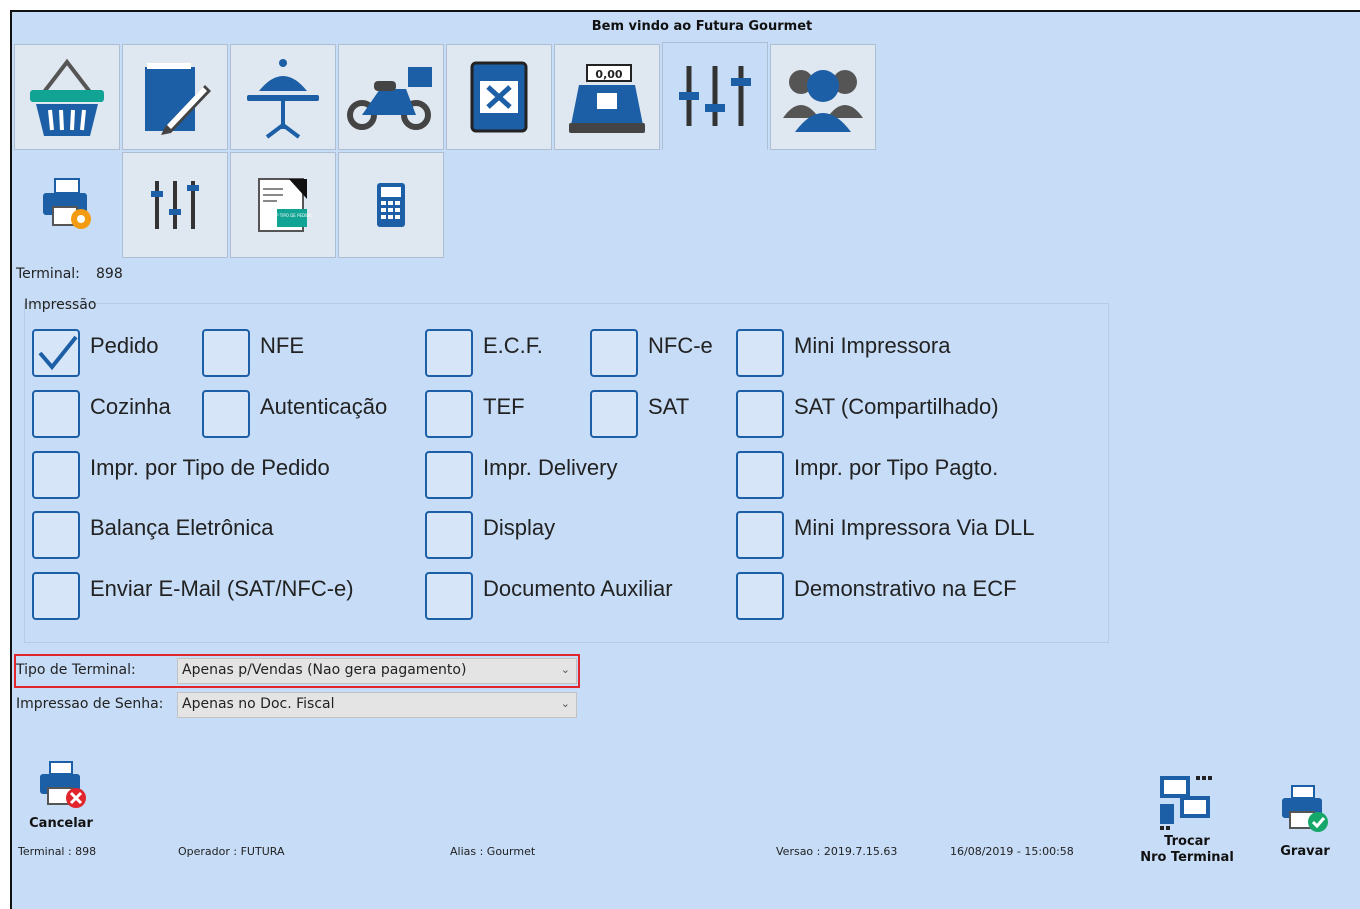  What do you see at coordinates (475, 414) in the screenshot?
I see `checkbox-tef: TEF` at bounding box center [475, 414].